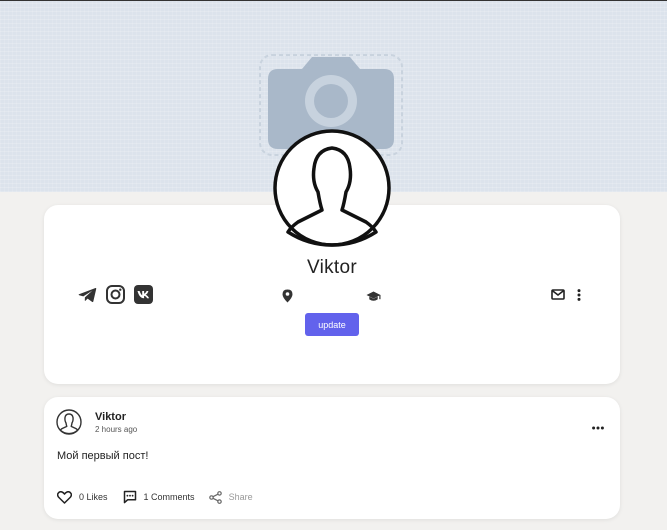 Image resolution: width=667 pixels, height=530 pixels. I want to click on post-author-avatar, so click(69, 422).